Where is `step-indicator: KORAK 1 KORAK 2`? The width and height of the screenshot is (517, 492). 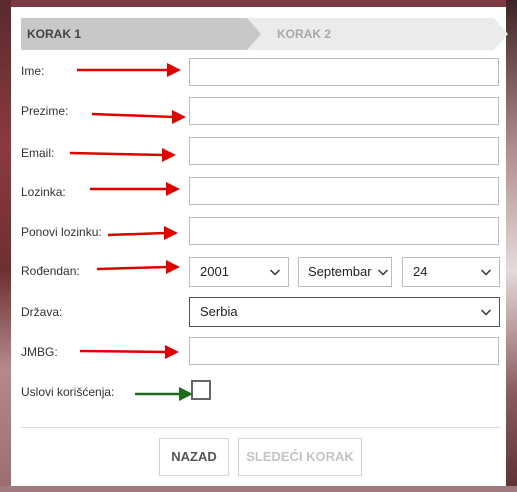 step-indicator: KORAK 1 KORAK 2 is located at coordinates (264, 34).